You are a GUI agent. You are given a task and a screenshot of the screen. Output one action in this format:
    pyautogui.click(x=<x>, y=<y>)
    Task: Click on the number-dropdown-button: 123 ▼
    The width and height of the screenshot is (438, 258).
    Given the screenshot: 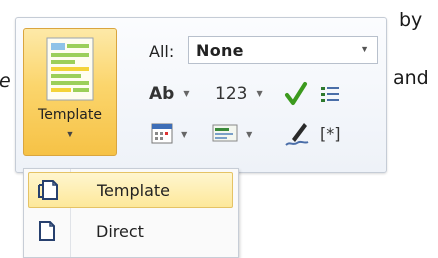 What is the action you would take?
    pyautogui.click(x=239, y=94)
    